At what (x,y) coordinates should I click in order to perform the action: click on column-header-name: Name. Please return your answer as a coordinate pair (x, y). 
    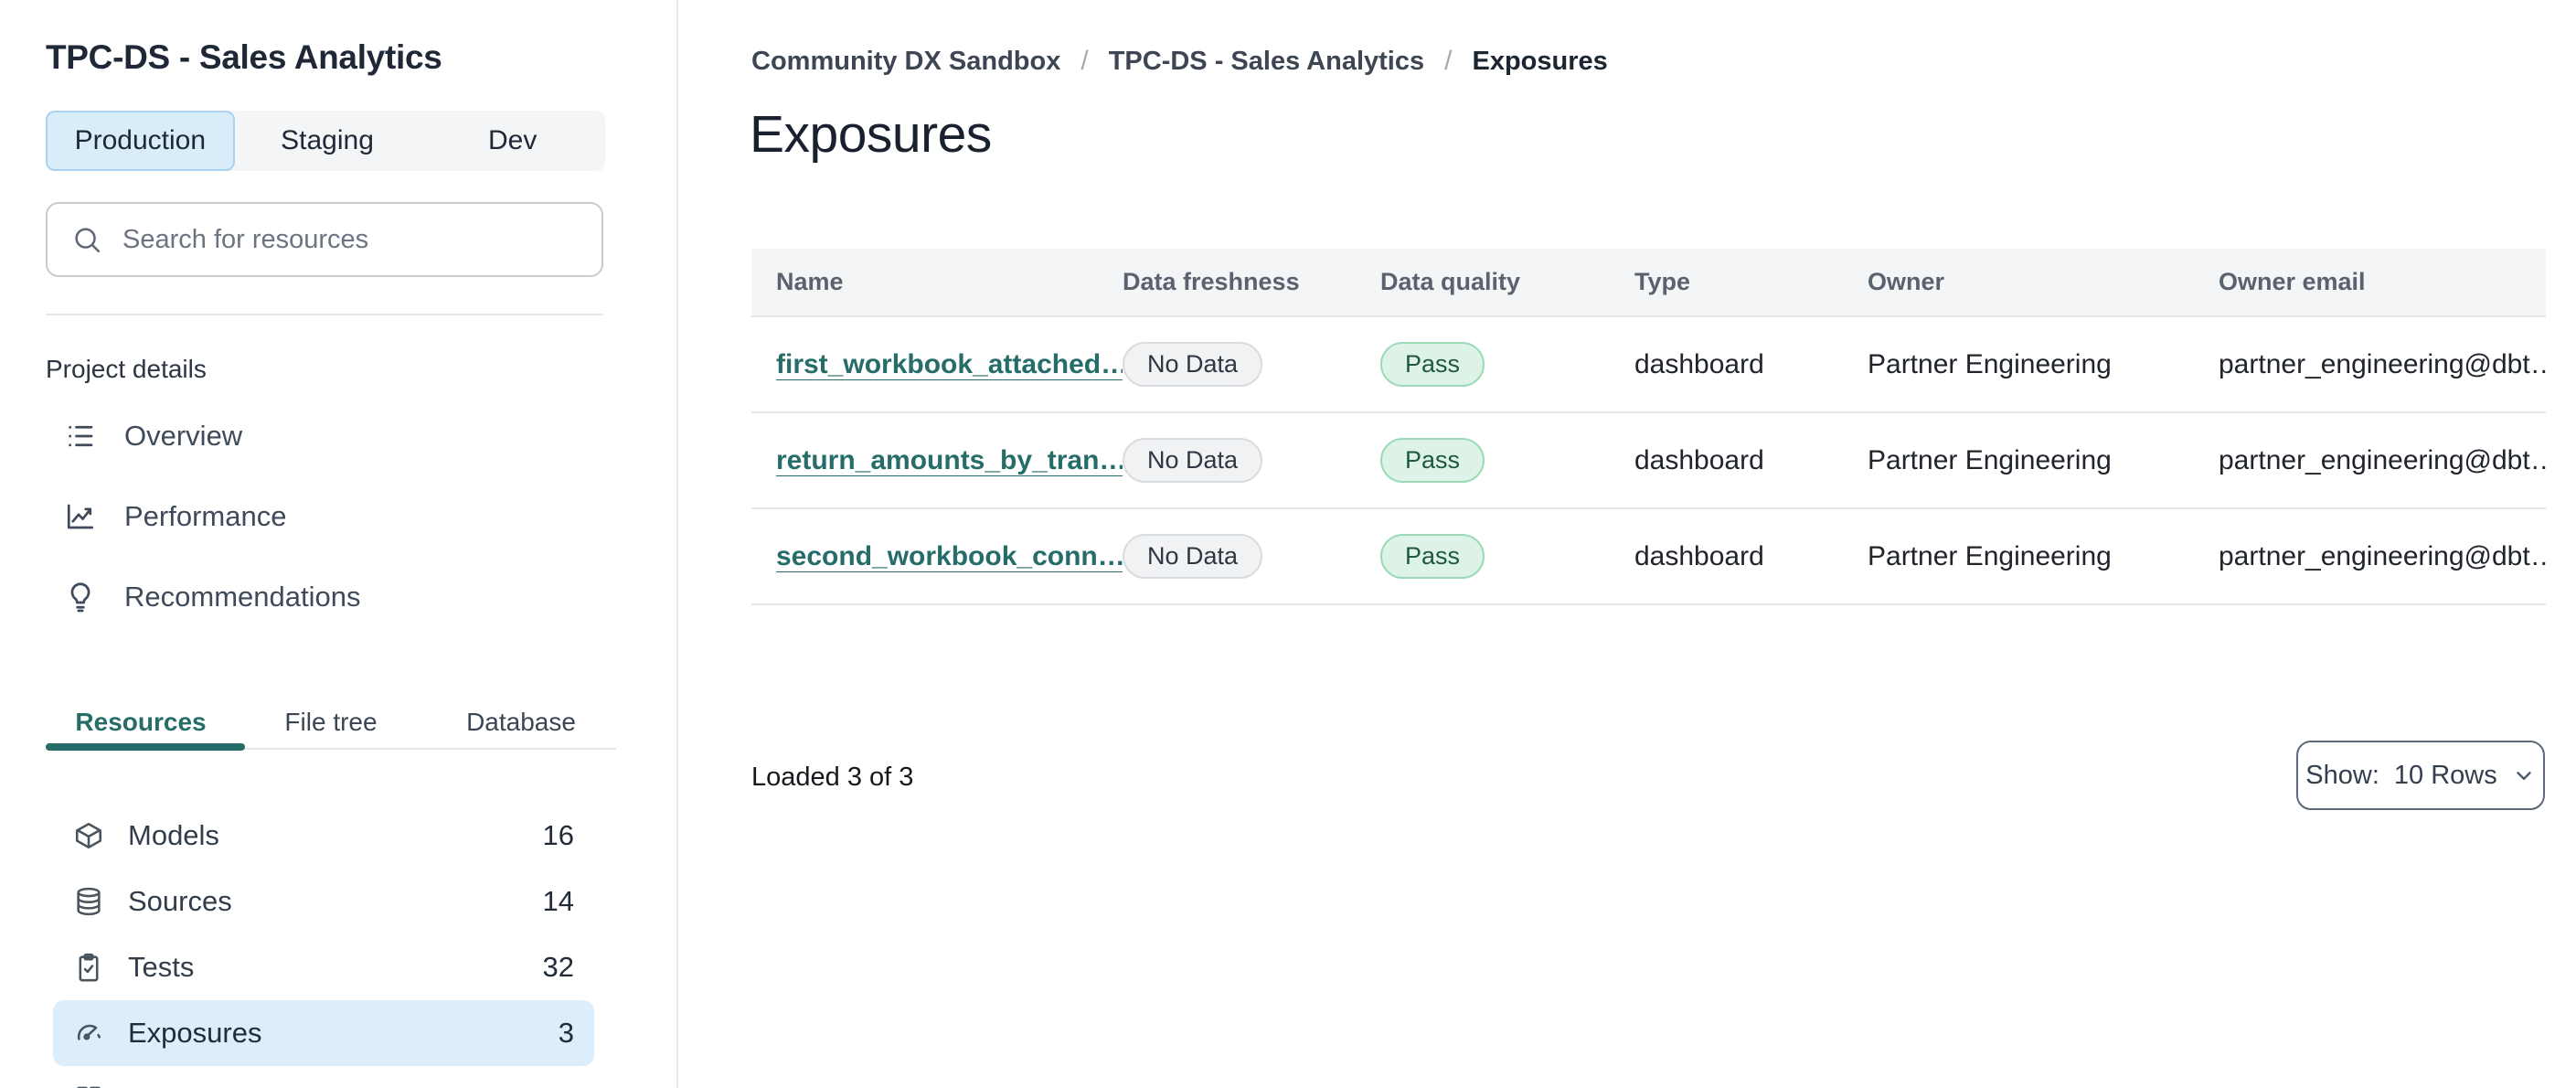
    Looking at the image, I should click on (810, 281).